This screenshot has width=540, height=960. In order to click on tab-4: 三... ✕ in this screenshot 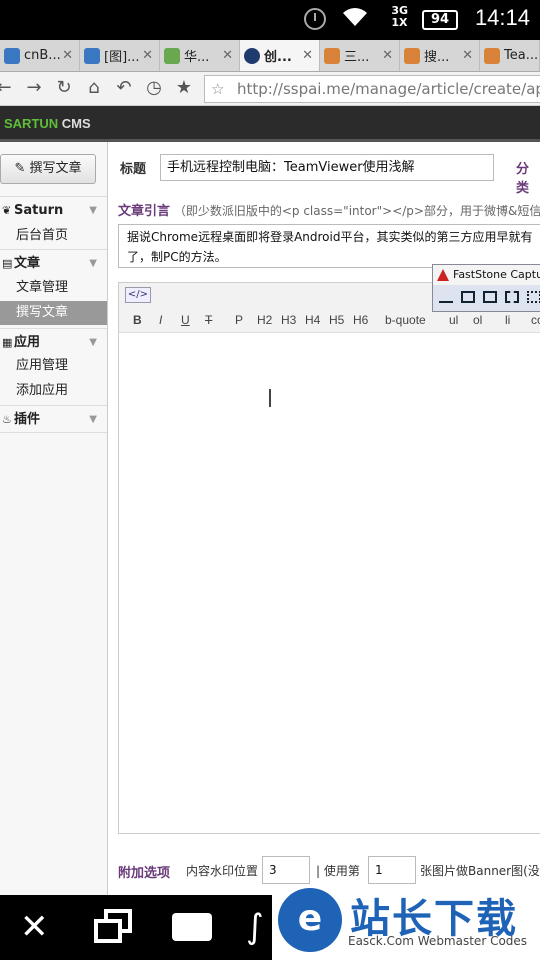, I will do `click(360, 55)`.